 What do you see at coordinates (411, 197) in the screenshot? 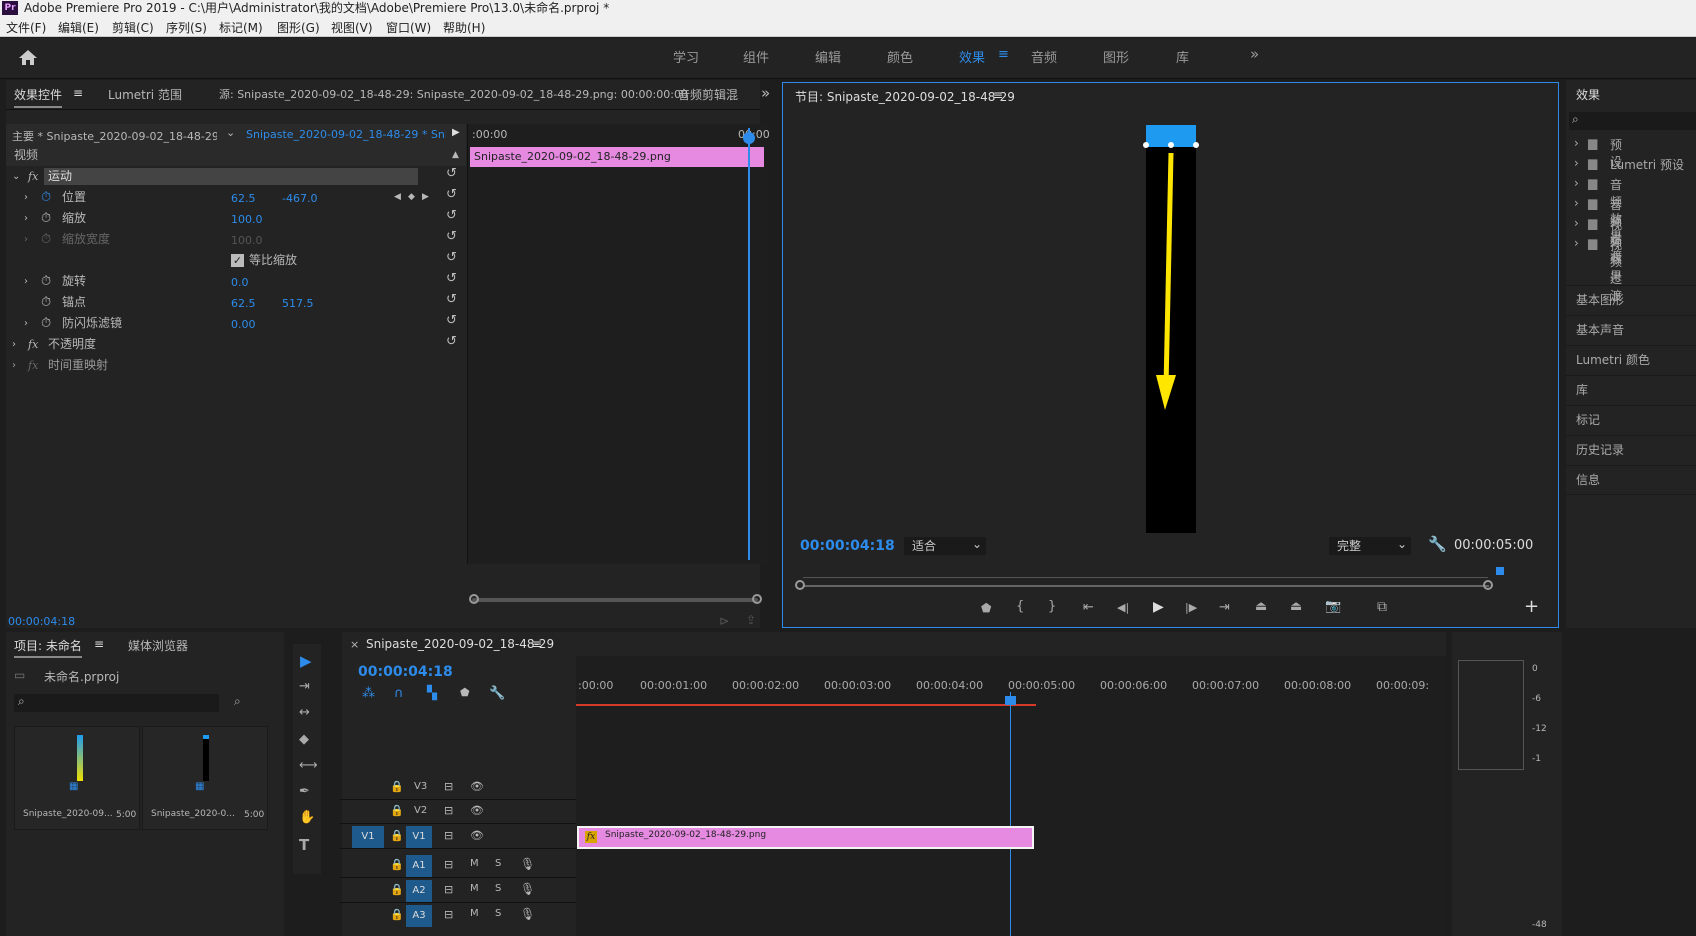
I see `add-keyframe-icon: ◆` at bounding box center [411, 197].